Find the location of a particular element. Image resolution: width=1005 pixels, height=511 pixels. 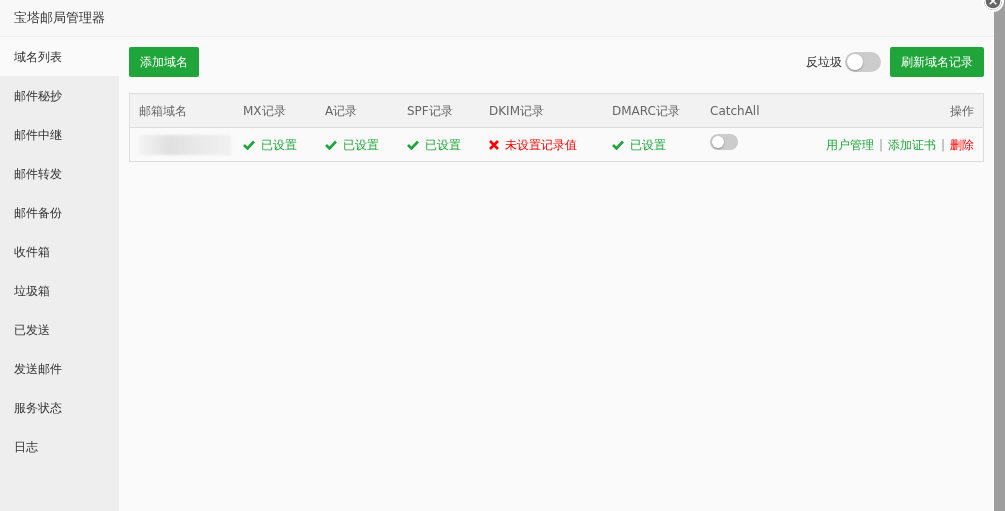

sidebar-item: 邮件转发 is located at coordinates (59, 173).